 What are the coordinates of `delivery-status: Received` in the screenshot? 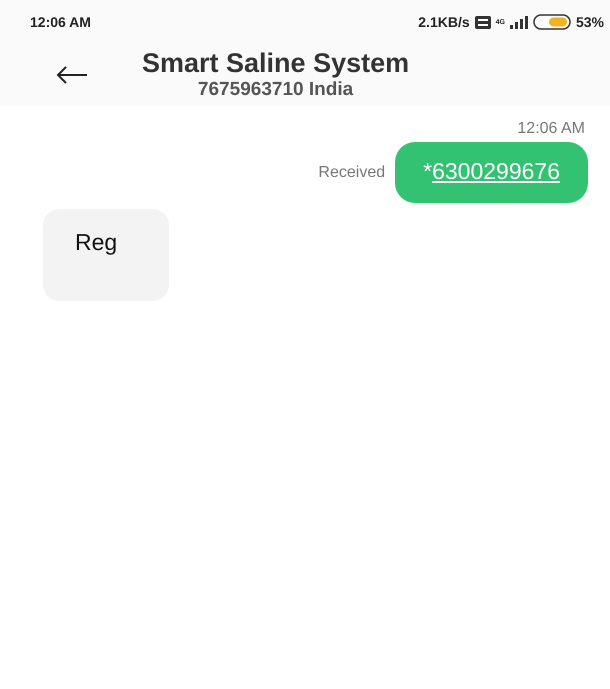 It's located at (352, 173).